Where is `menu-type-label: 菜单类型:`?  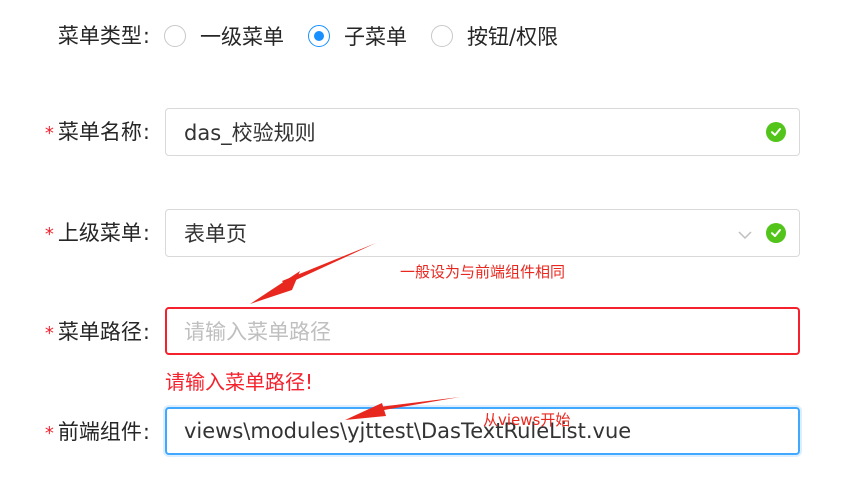
menu-type-label: 菜单类型: is located at coordinates (104, 36).